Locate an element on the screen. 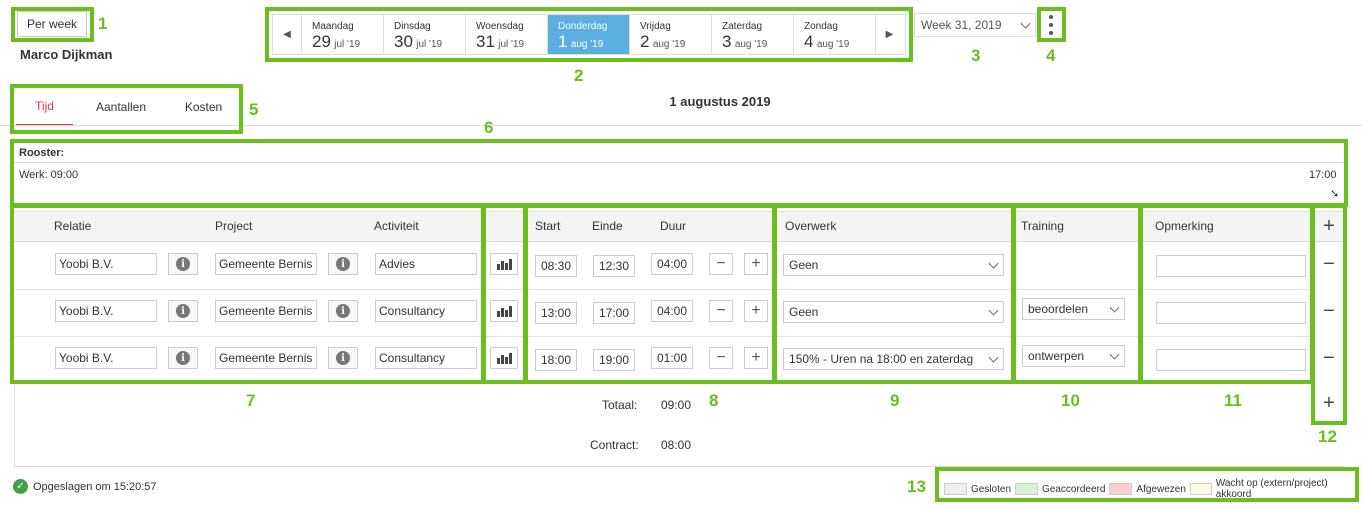 This screenshot has height=510, width=1362. start-time-input: 18:00 is located at coordinates (556, 360).